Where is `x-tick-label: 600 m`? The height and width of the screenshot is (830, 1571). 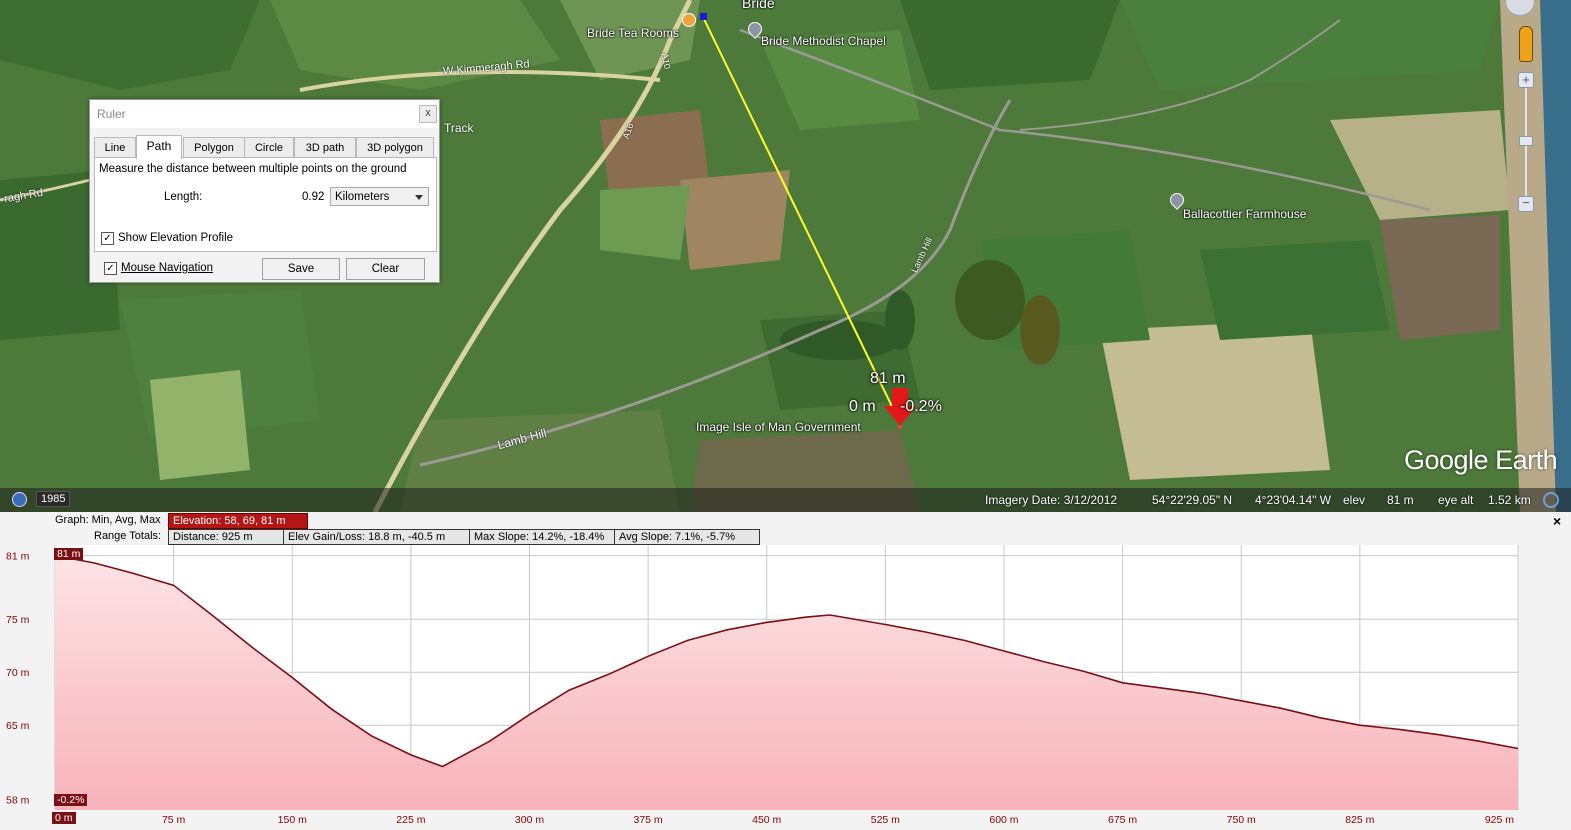
x-tick-label: 600 m is located at coordinates (1003, 820).